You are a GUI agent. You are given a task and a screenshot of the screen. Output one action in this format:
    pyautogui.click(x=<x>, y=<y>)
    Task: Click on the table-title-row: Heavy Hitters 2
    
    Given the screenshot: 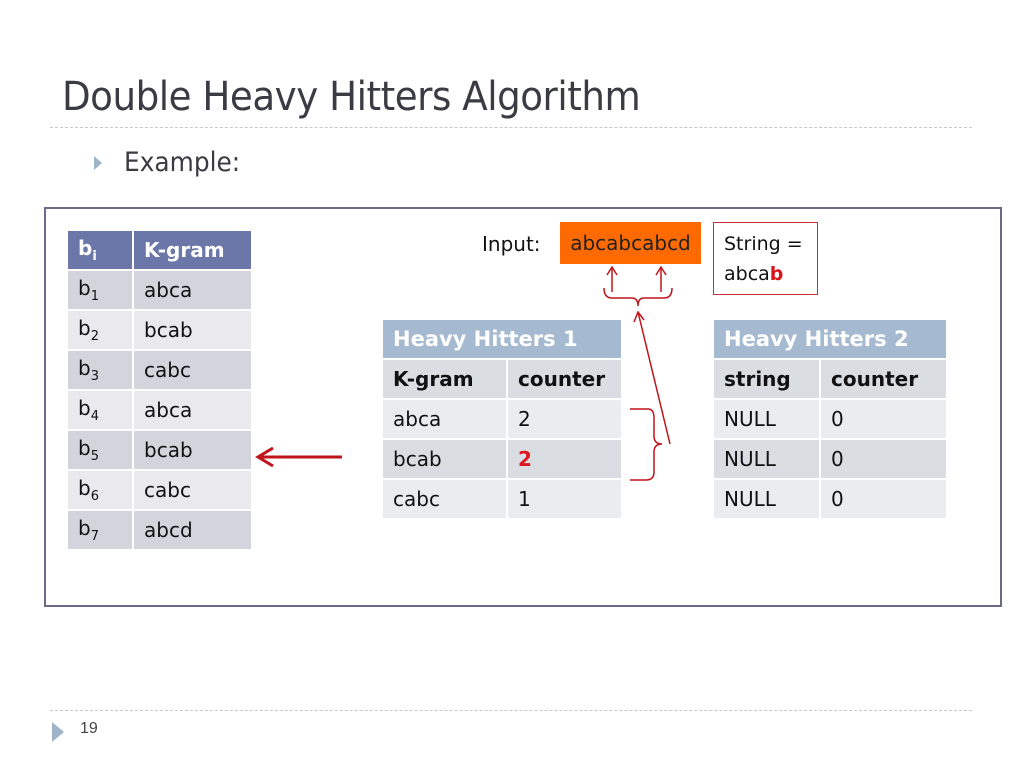 What is the action you would take?
    pyautogui.click(x=830, y=339)
    